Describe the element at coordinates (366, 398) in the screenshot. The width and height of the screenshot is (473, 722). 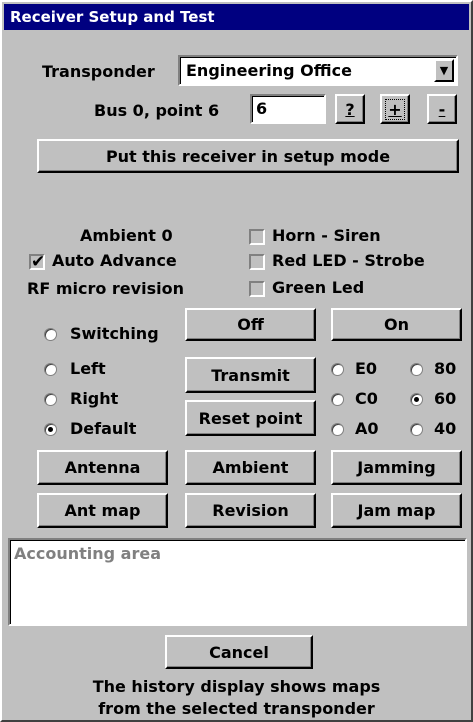
I see `level-c0-label: C0` at that location.